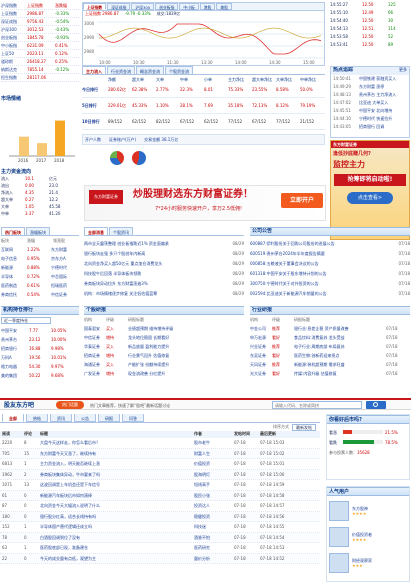 The width and height of the screenshot is (411, 582). Describe the element at coordinates (38, 231) in the screenshot. I see `sector-tab: 涨幅板块` at that location.